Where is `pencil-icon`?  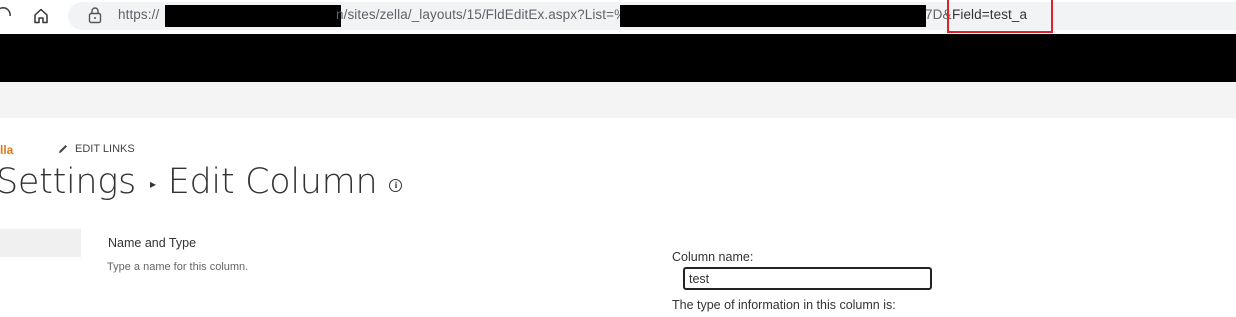
pencil-icon is located at coordinates (63, 149).